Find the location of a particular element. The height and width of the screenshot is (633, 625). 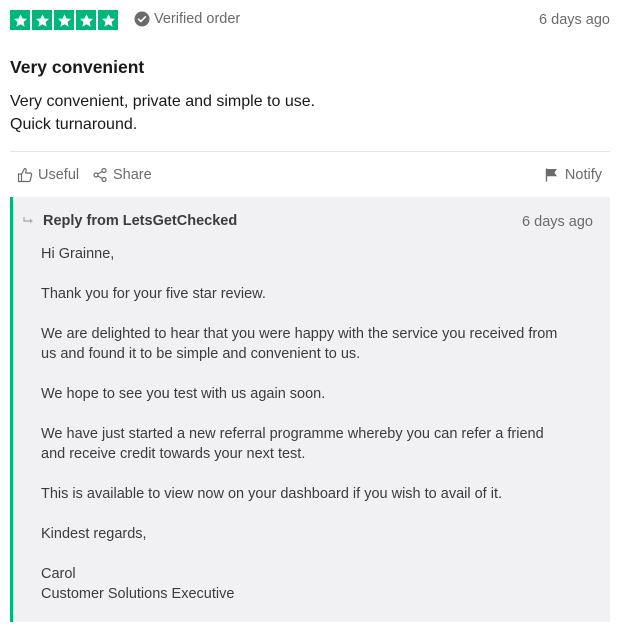

review-body-line: Quick turnaround. is located at coordinates (74, 124).